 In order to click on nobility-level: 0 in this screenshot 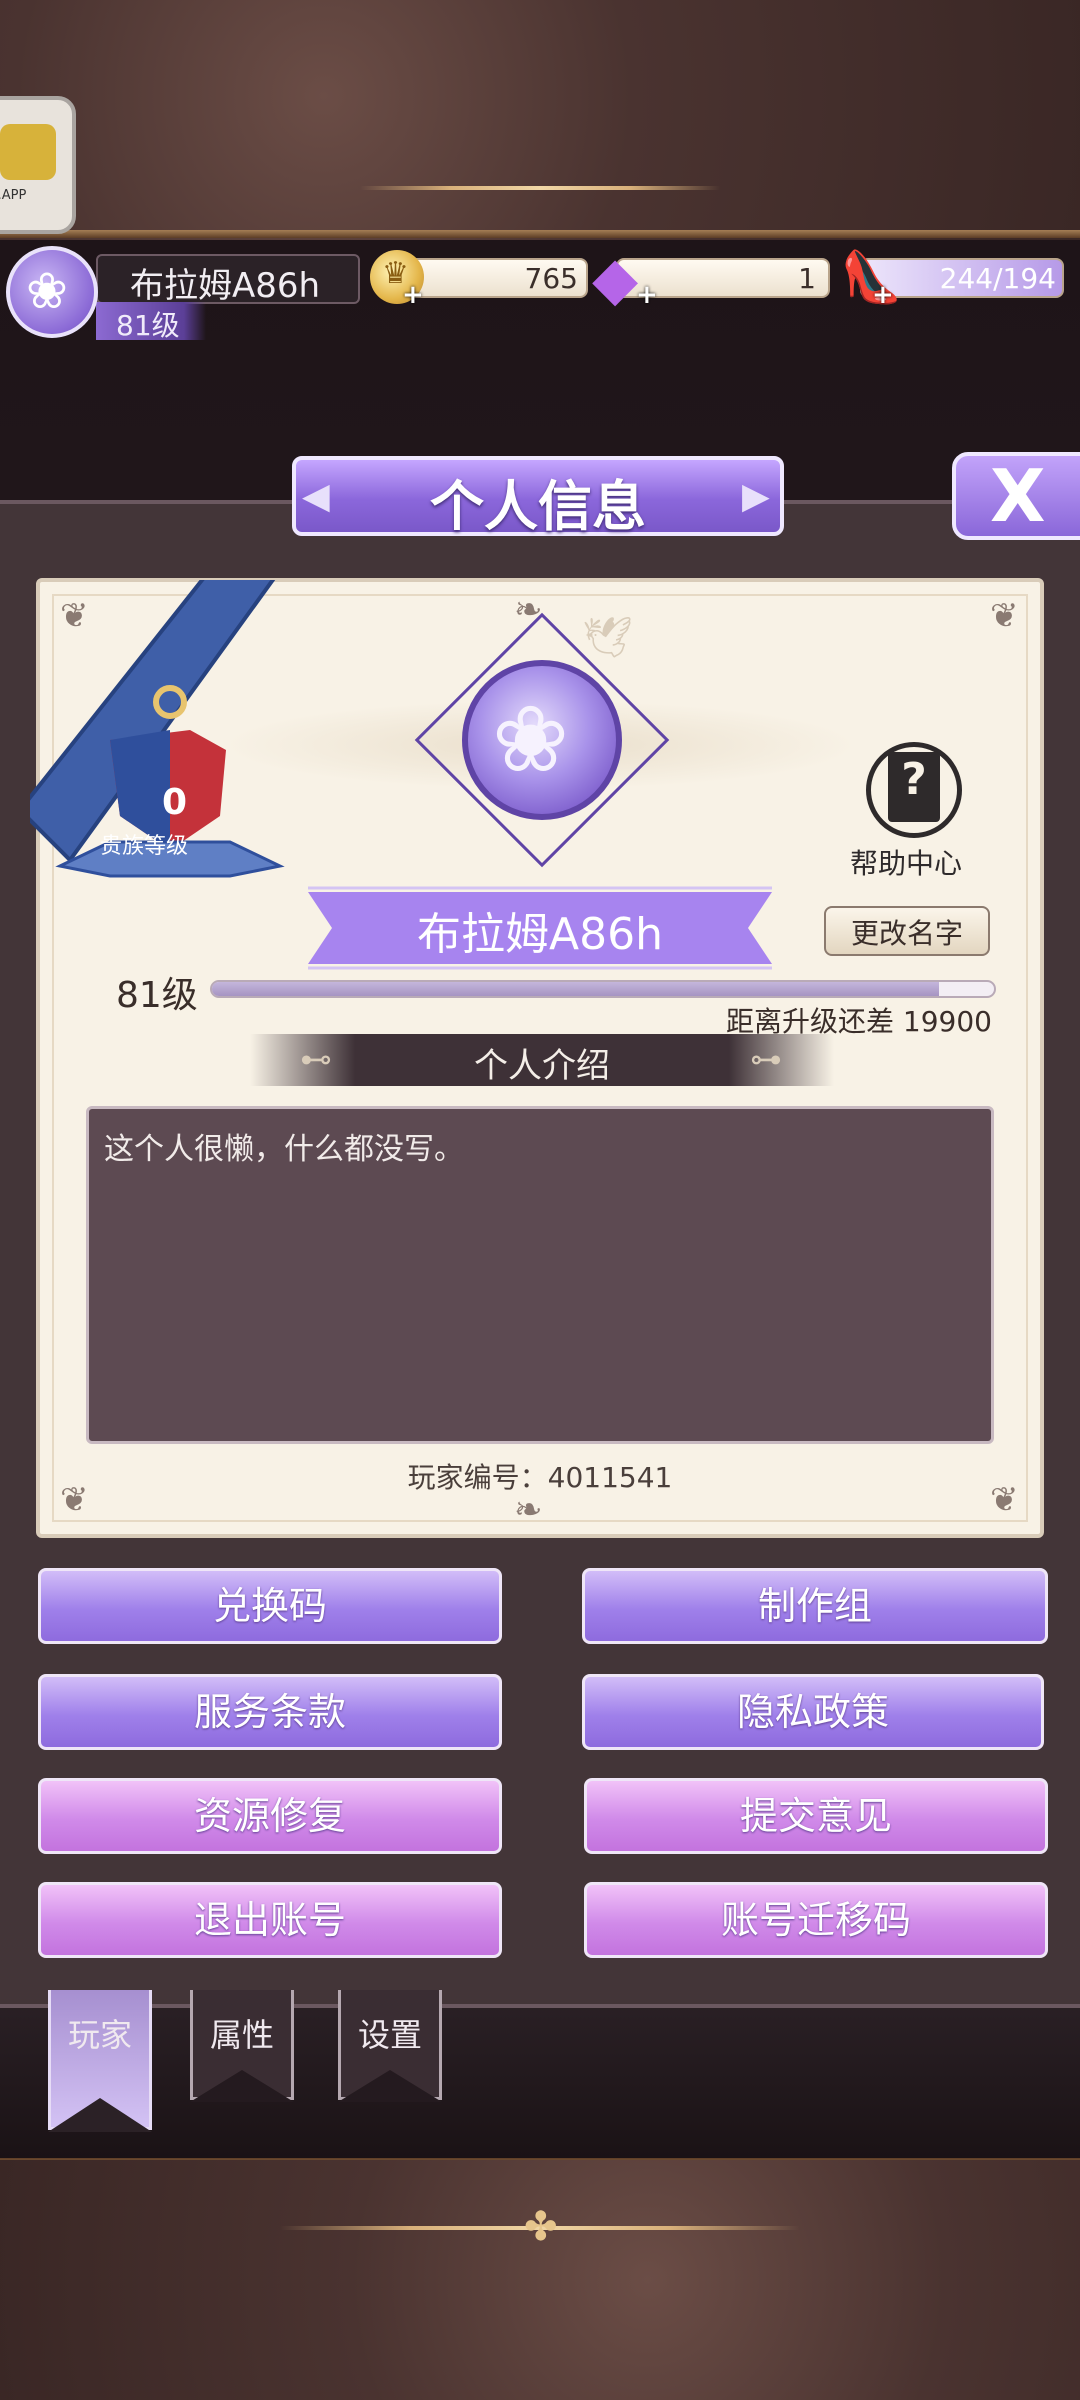, I will do `click(175, 802)`.